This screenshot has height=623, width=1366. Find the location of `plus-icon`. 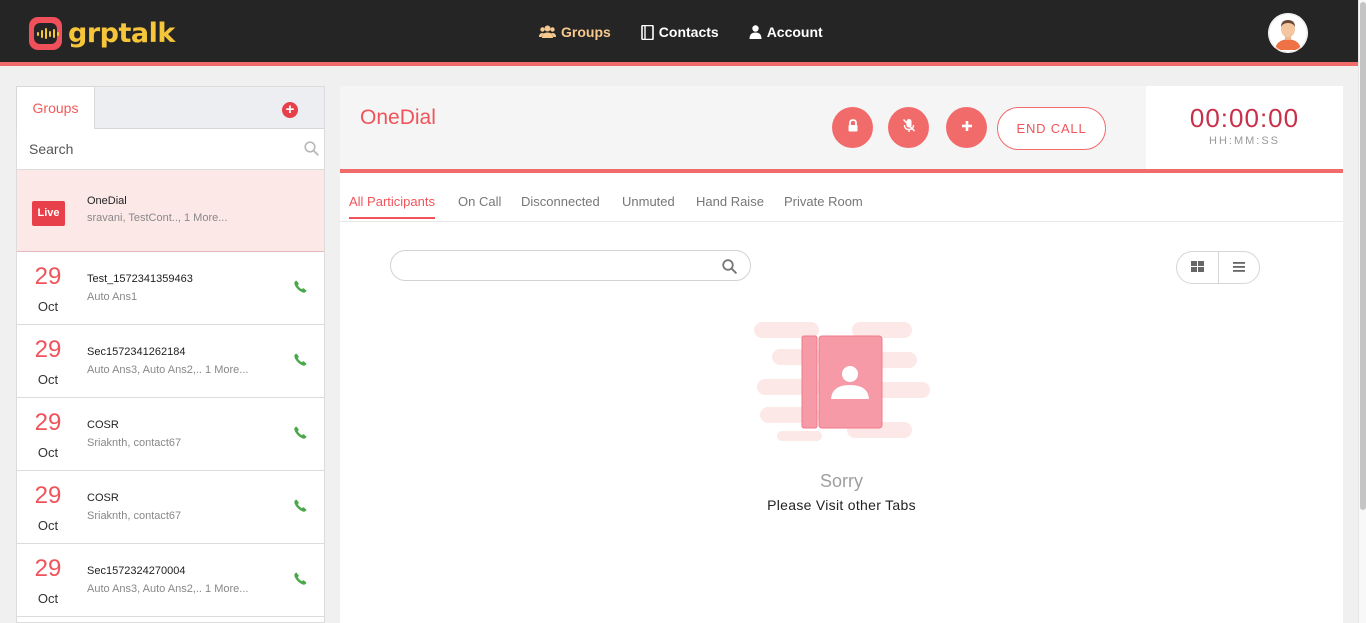

plus-icon is located at coordinates (967, 128).